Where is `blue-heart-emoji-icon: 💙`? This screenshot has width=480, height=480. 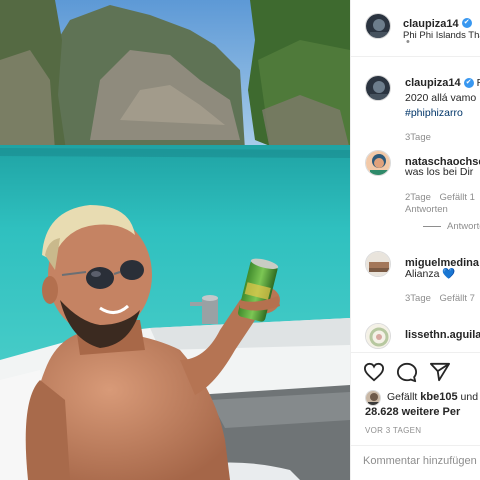
blue-heart-emoji-icon: 💙 is located at coordinates (449, 274).